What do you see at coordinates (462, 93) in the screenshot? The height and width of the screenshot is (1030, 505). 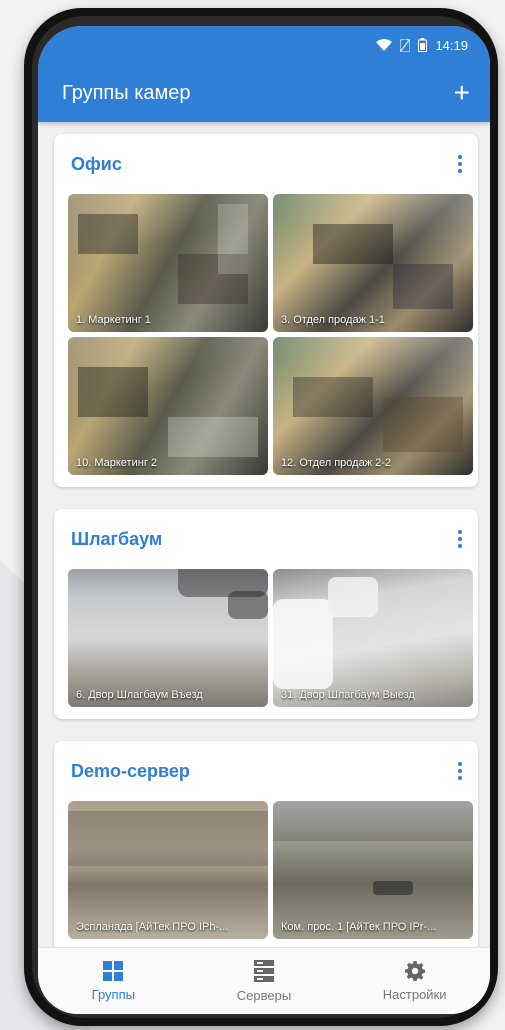 I see `add-group-button: +` at bounding box center [462, 93].